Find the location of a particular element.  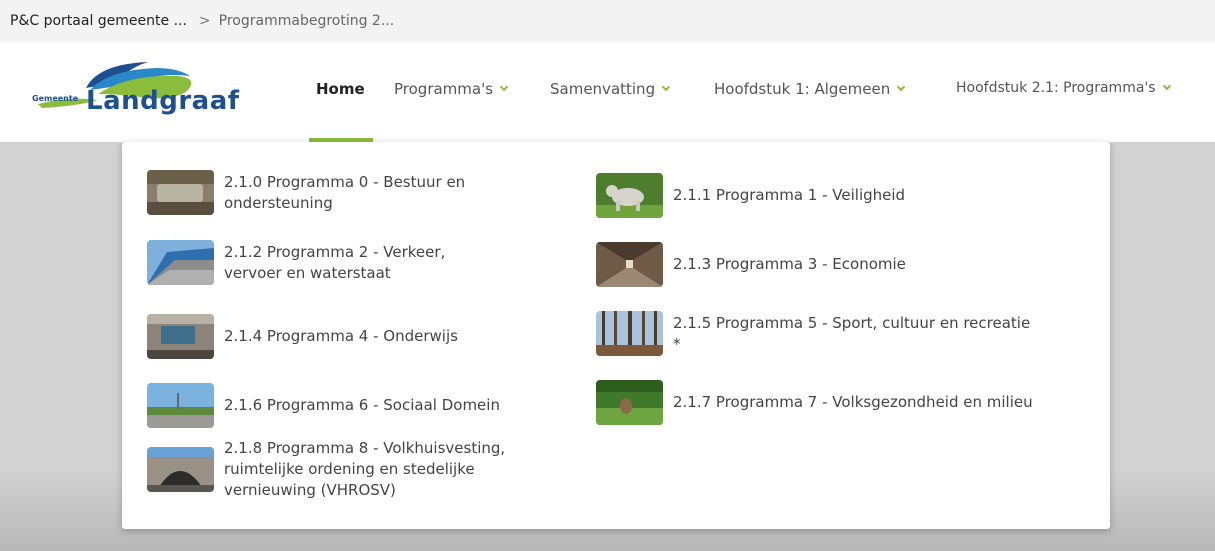

nav-item-hoofdstuk-2-1: Hoofdstuk 2.1: Programma's is located at coordinates (1063, 88).